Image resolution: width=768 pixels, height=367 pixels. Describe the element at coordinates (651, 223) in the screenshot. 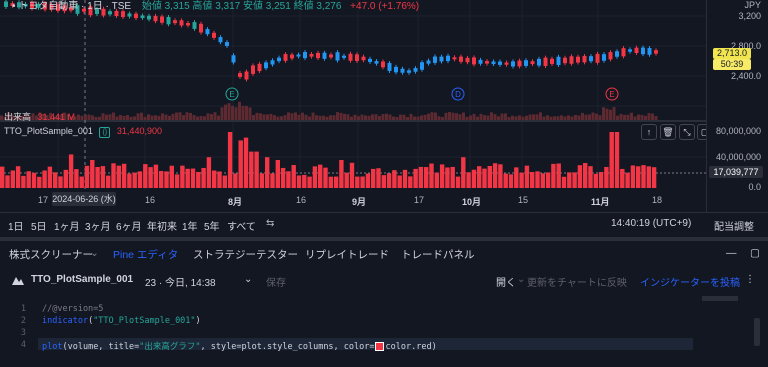

I see `clock-time: 14:40:19 (UTC+9)` at that location.